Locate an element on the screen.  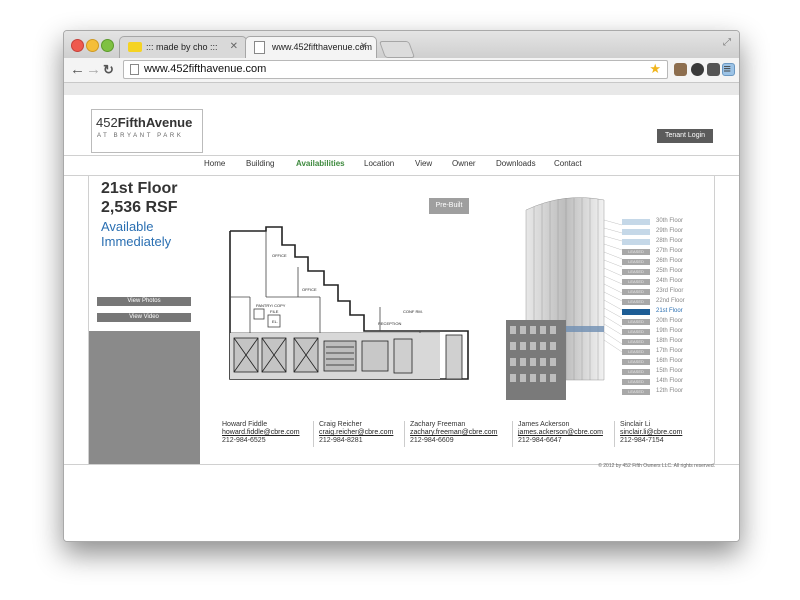
plan-label-conf: CONF RM. is located at coordinates (413, 311).